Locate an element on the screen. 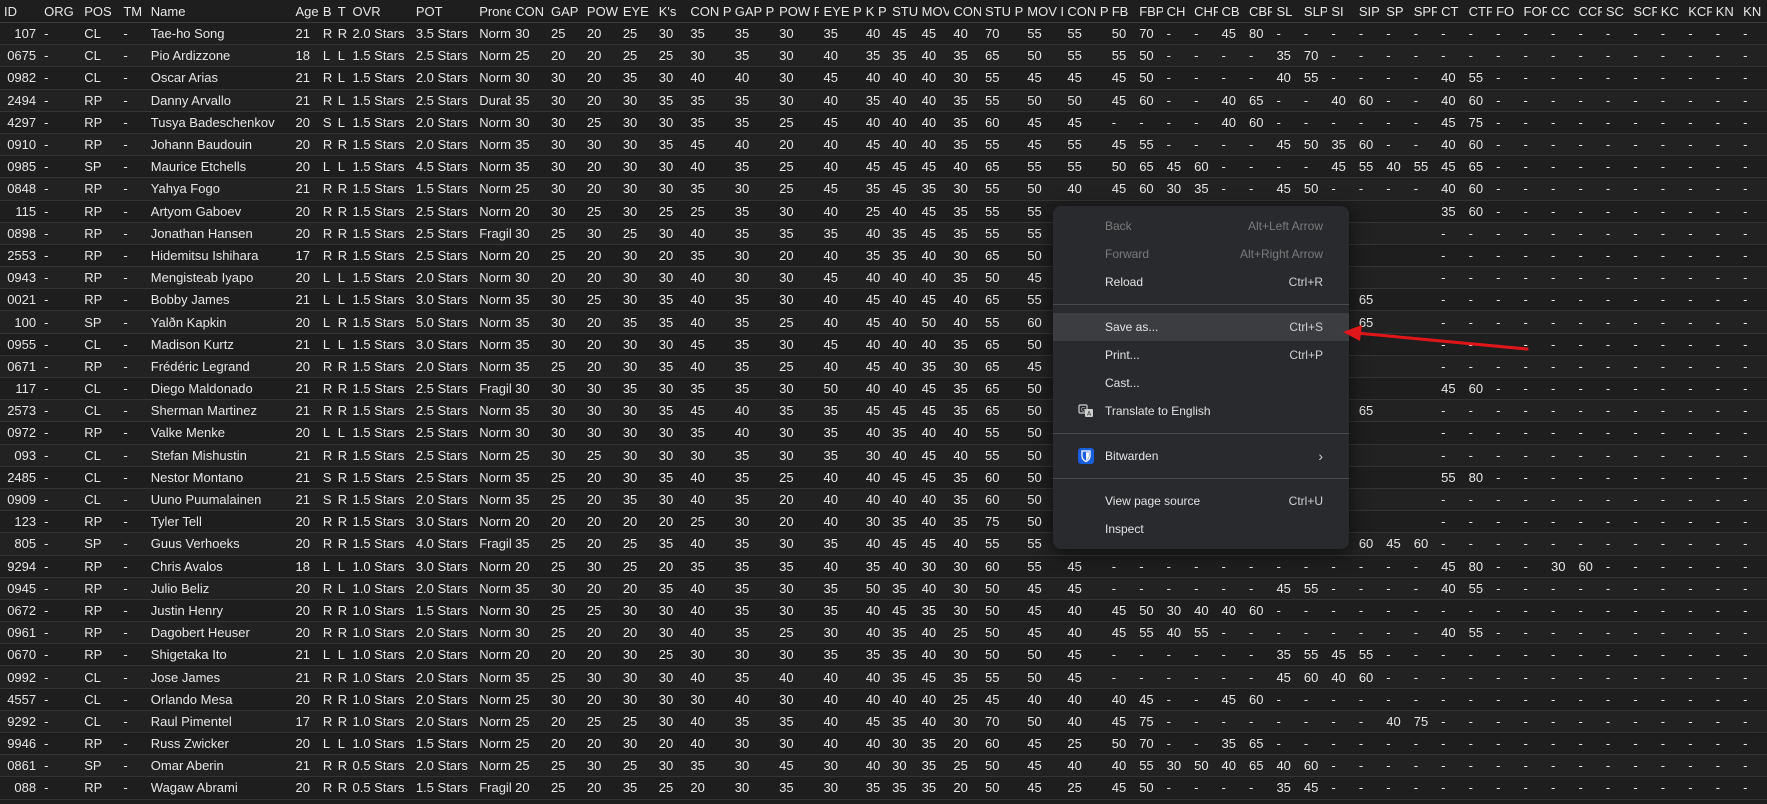  column-header: POT is located at coordinates (443, 11).